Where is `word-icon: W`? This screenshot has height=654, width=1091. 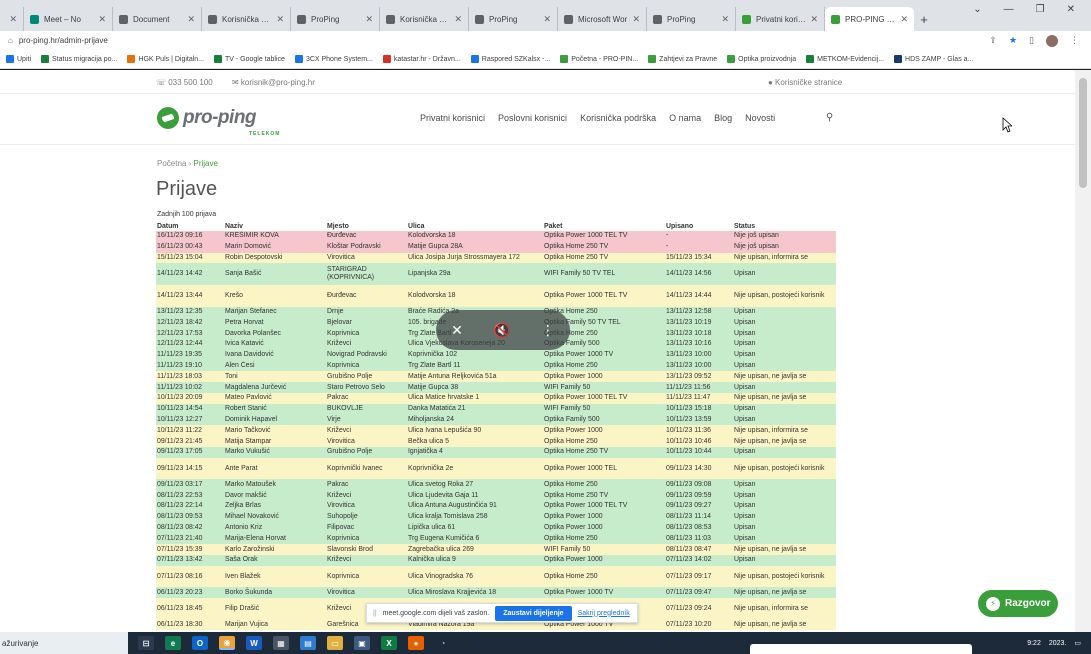 word-icon: W is located at coordinates (254, 643).